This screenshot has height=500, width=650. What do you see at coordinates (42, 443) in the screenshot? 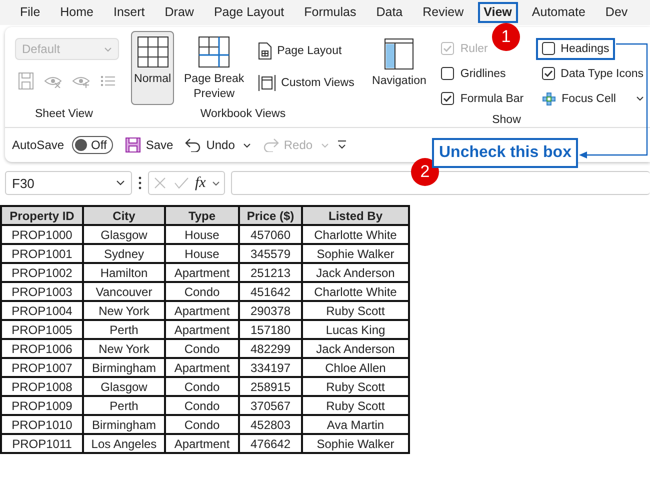
I see `table-cell: PROP1011` at bounding box center [42, 443].